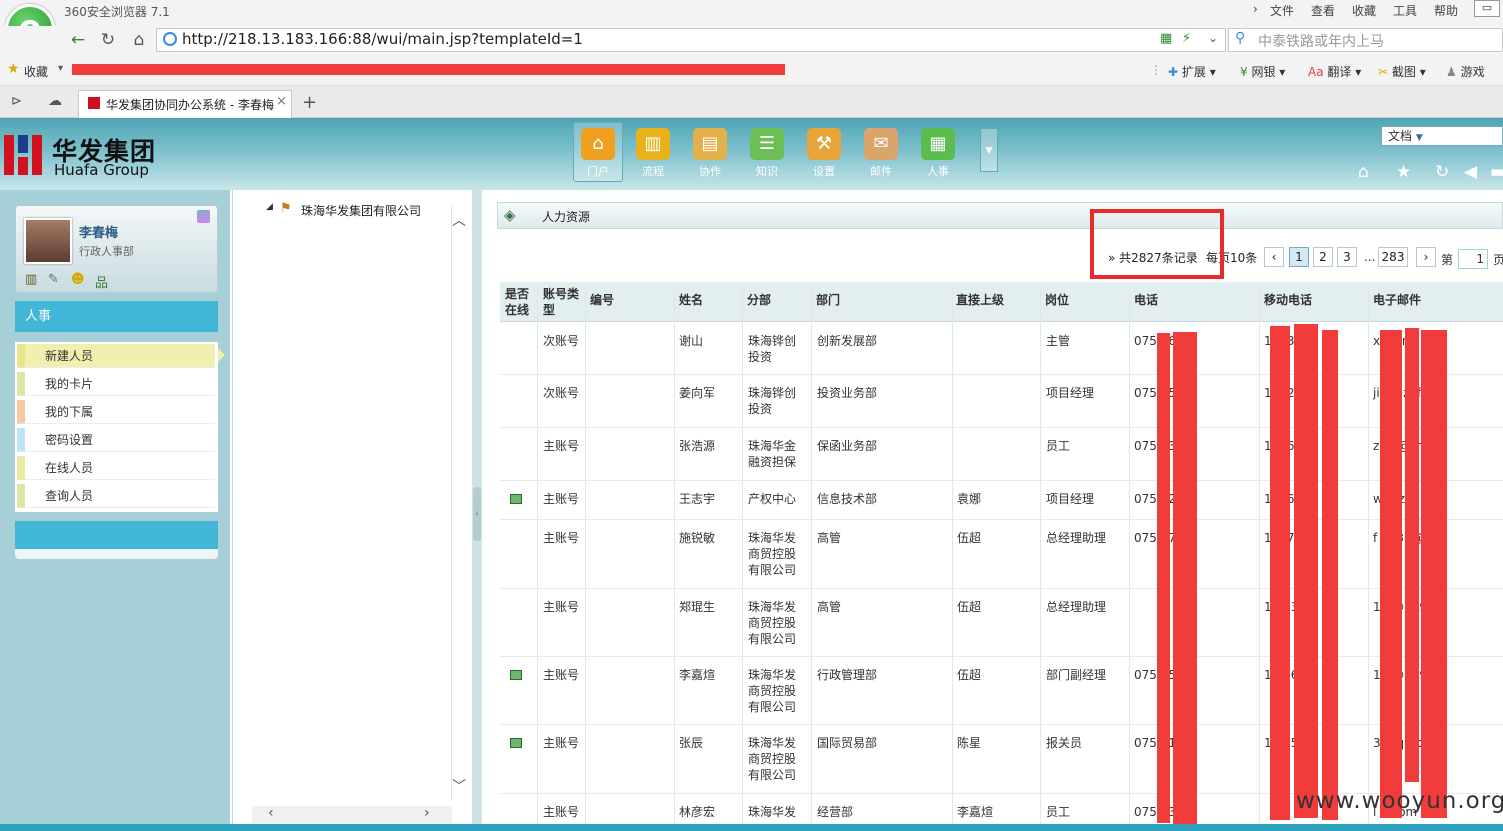 Image resolution: width=1503 pixels, height=831 pixels. Describe the element at coordinates (101, 281) in the screenshot. I see `org-chart-icon: 品` at that location.